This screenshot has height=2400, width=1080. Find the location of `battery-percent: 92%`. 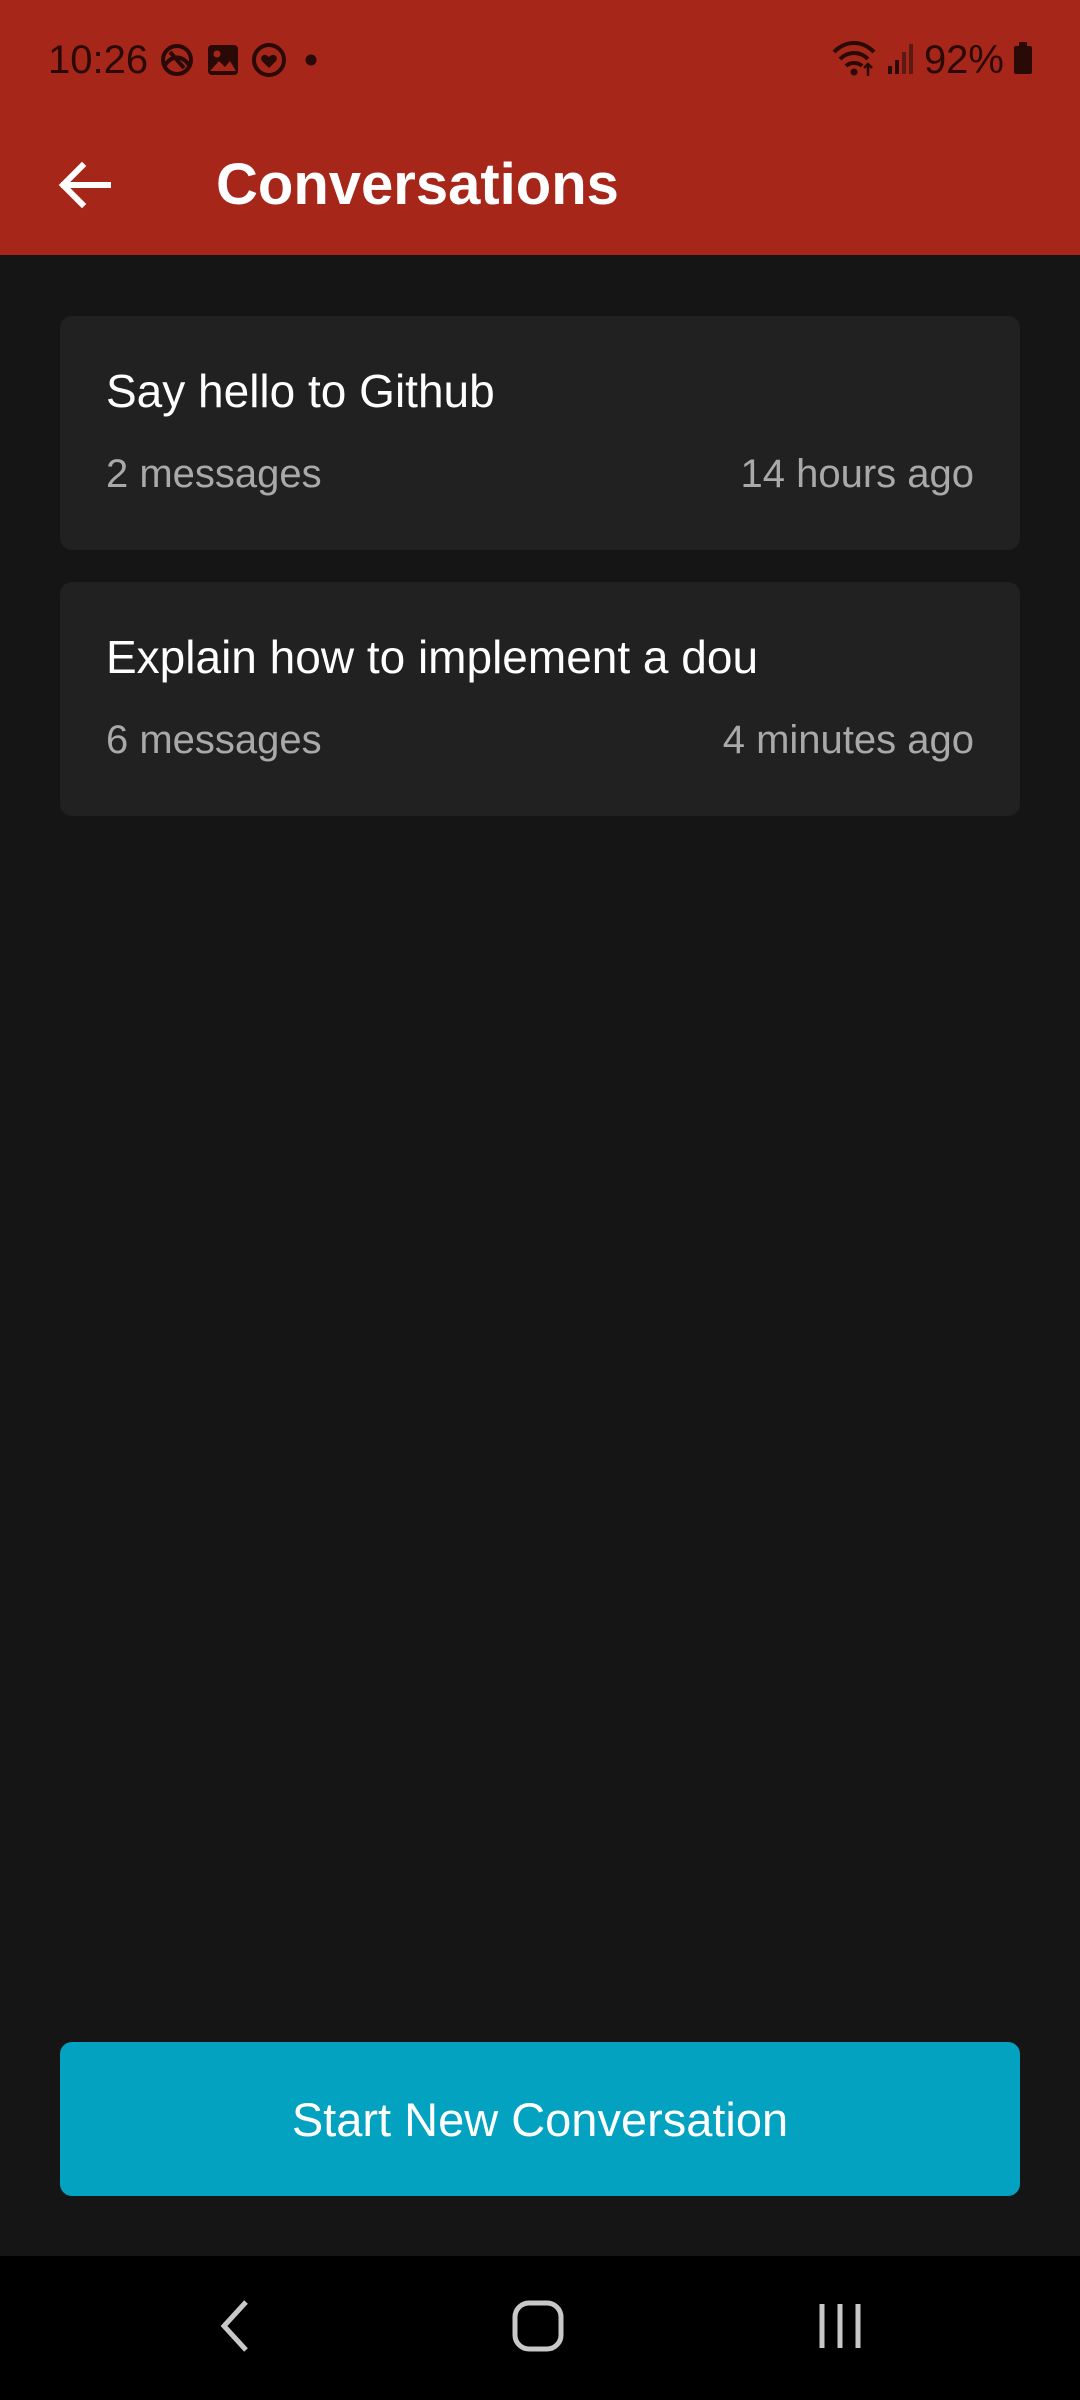

battery-percent: 92% is located at coordinates (963, 60).